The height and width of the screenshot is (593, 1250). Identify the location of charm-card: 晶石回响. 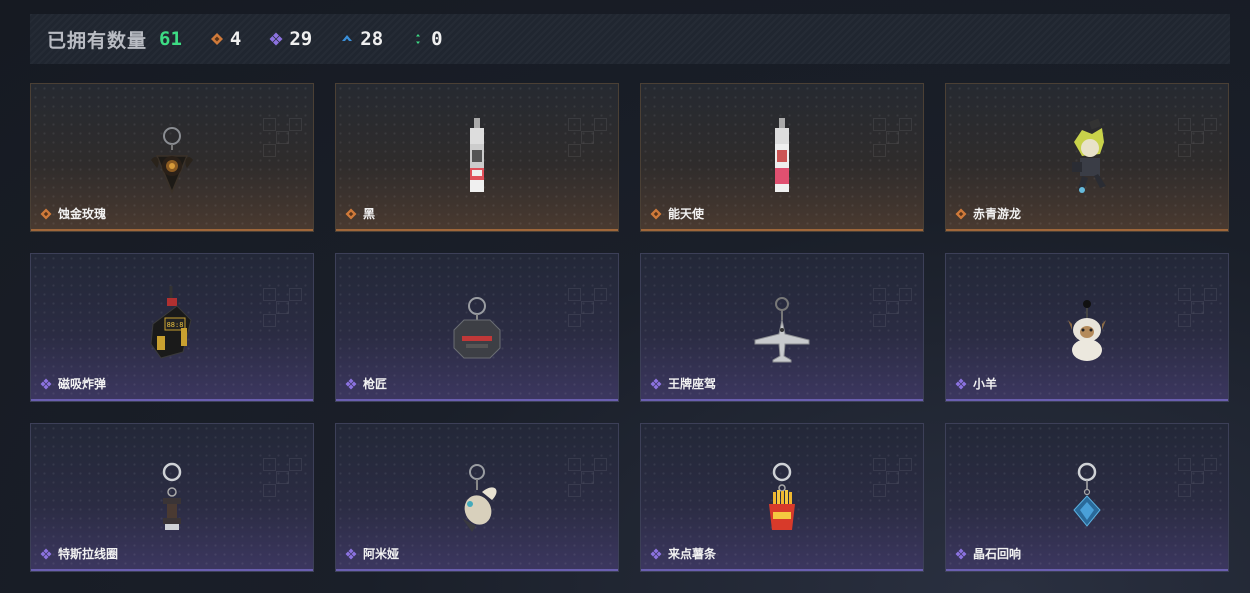
(1087, 497).